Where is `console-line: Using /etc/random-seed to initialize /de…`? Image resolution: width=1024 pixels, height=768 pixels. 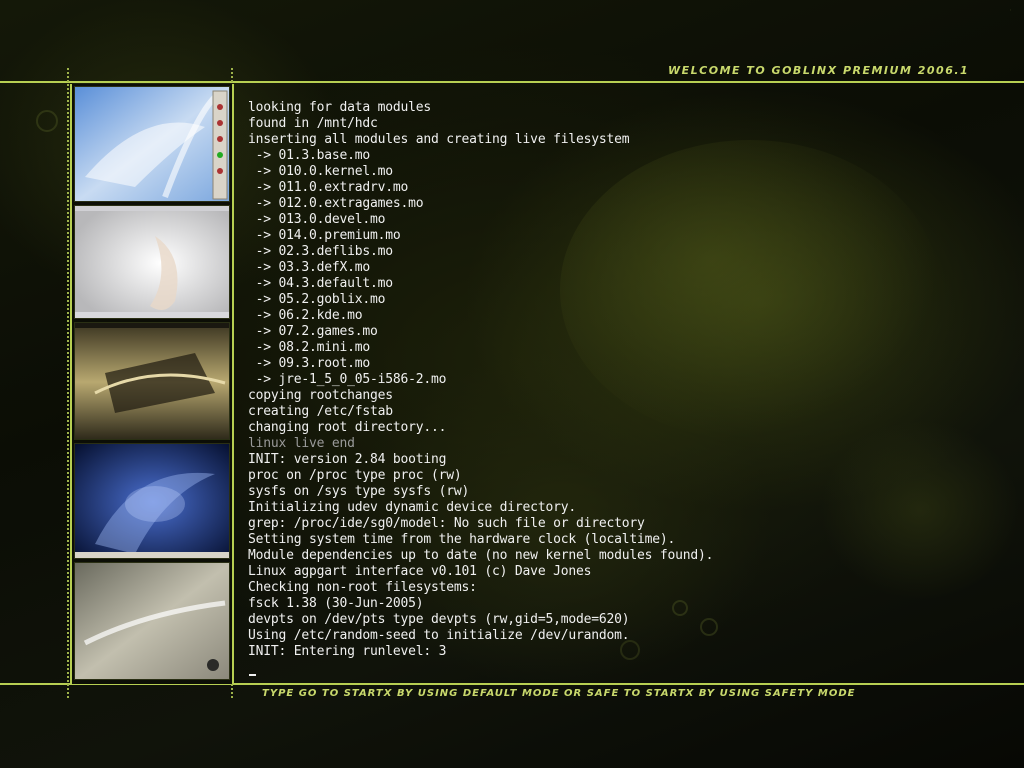 console-line: Using /etc/random-seed to initialize /de… is located at coordinates (439, 635).